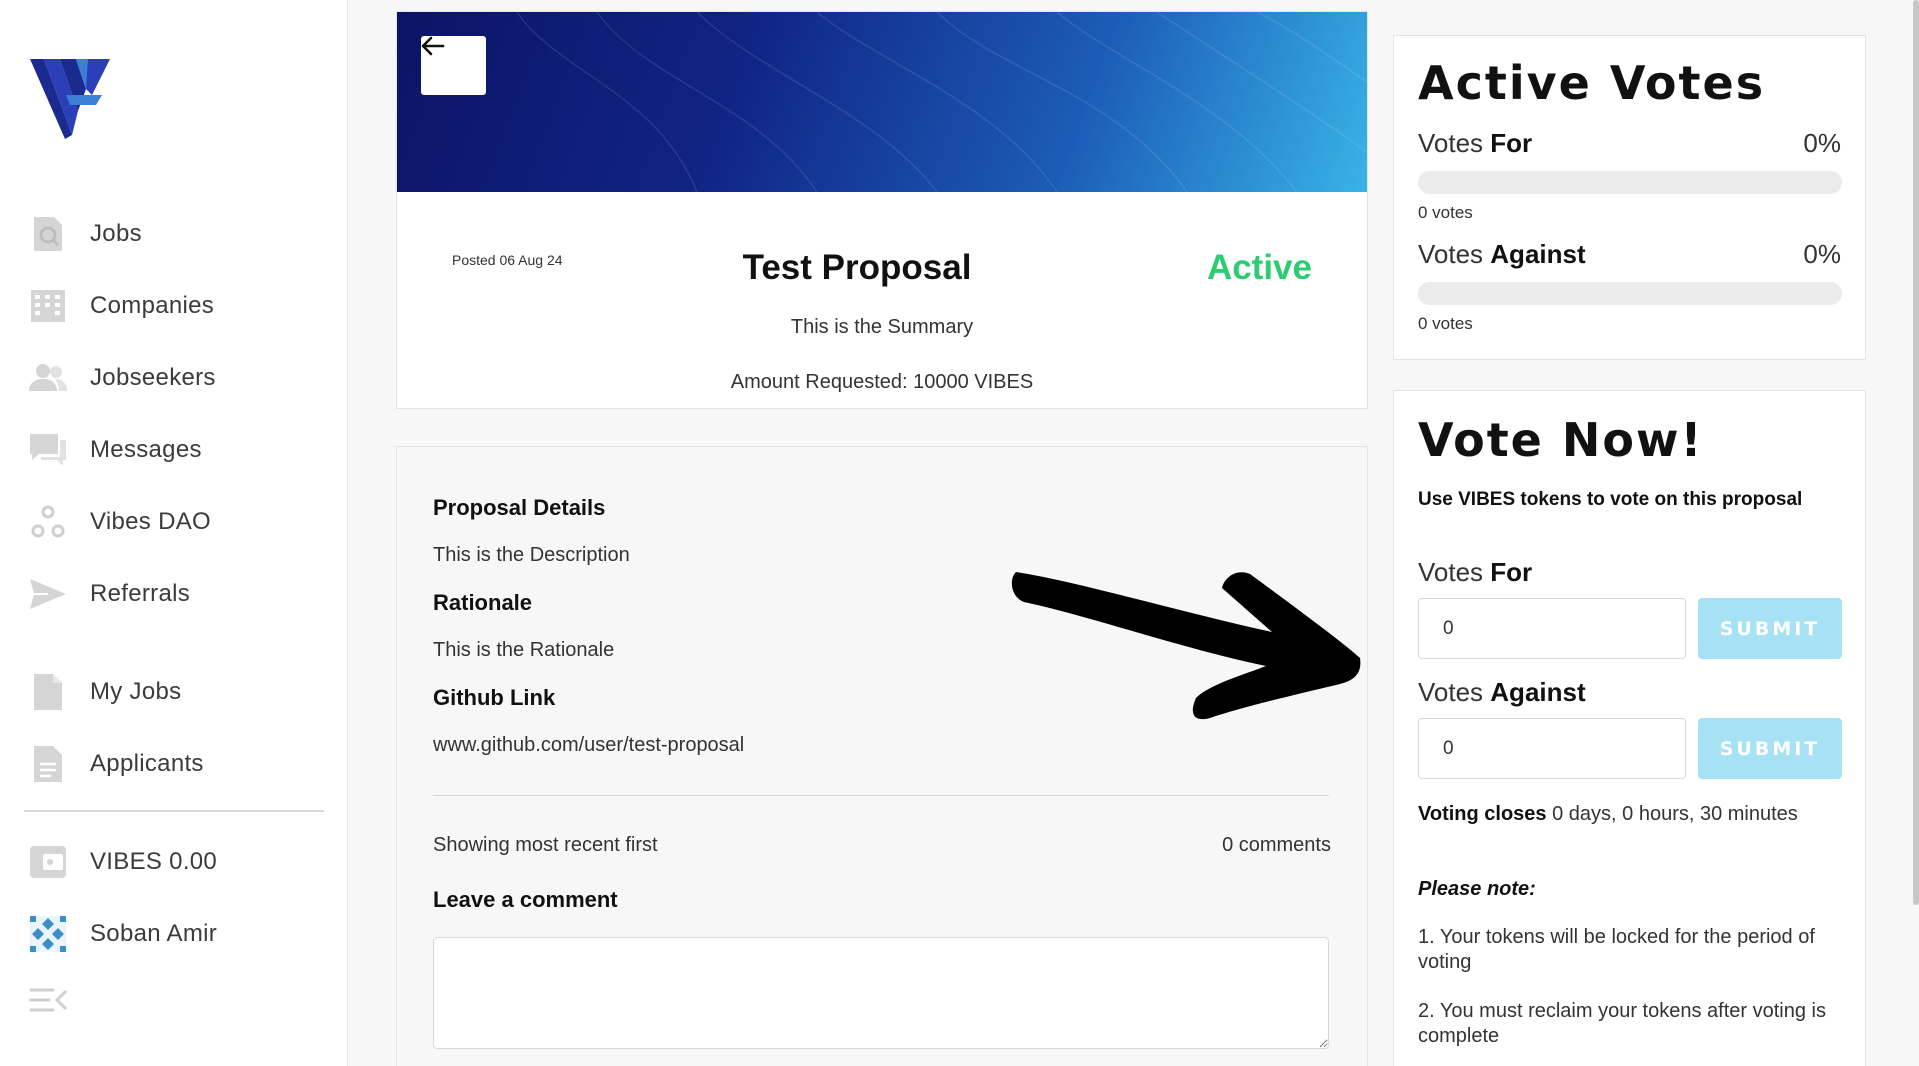  I want to click on votes-for-count: 0 votes, so click(1445, 212).